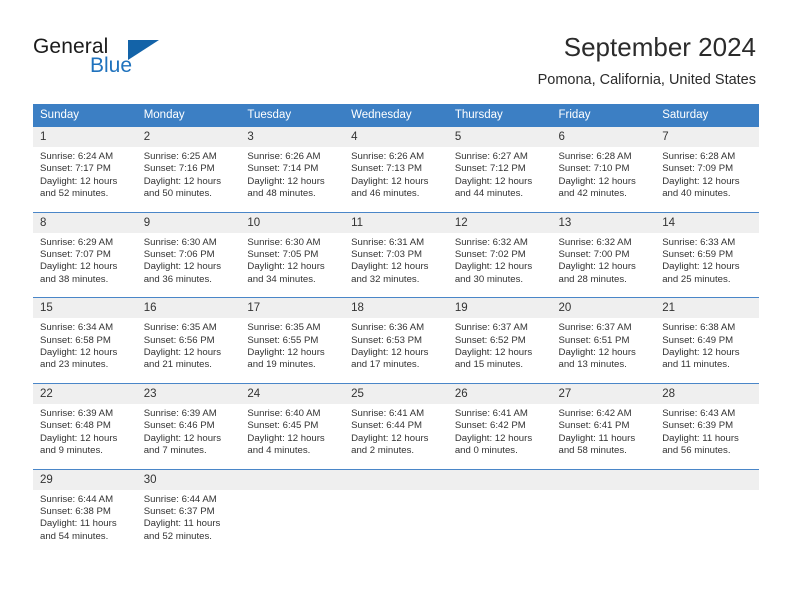 Image resolution: width=792 pixels, height=612 pixels. Describe the element at coordinates (396, 479) in the screenshot. I see `day-number-row: 29 30` at that location.